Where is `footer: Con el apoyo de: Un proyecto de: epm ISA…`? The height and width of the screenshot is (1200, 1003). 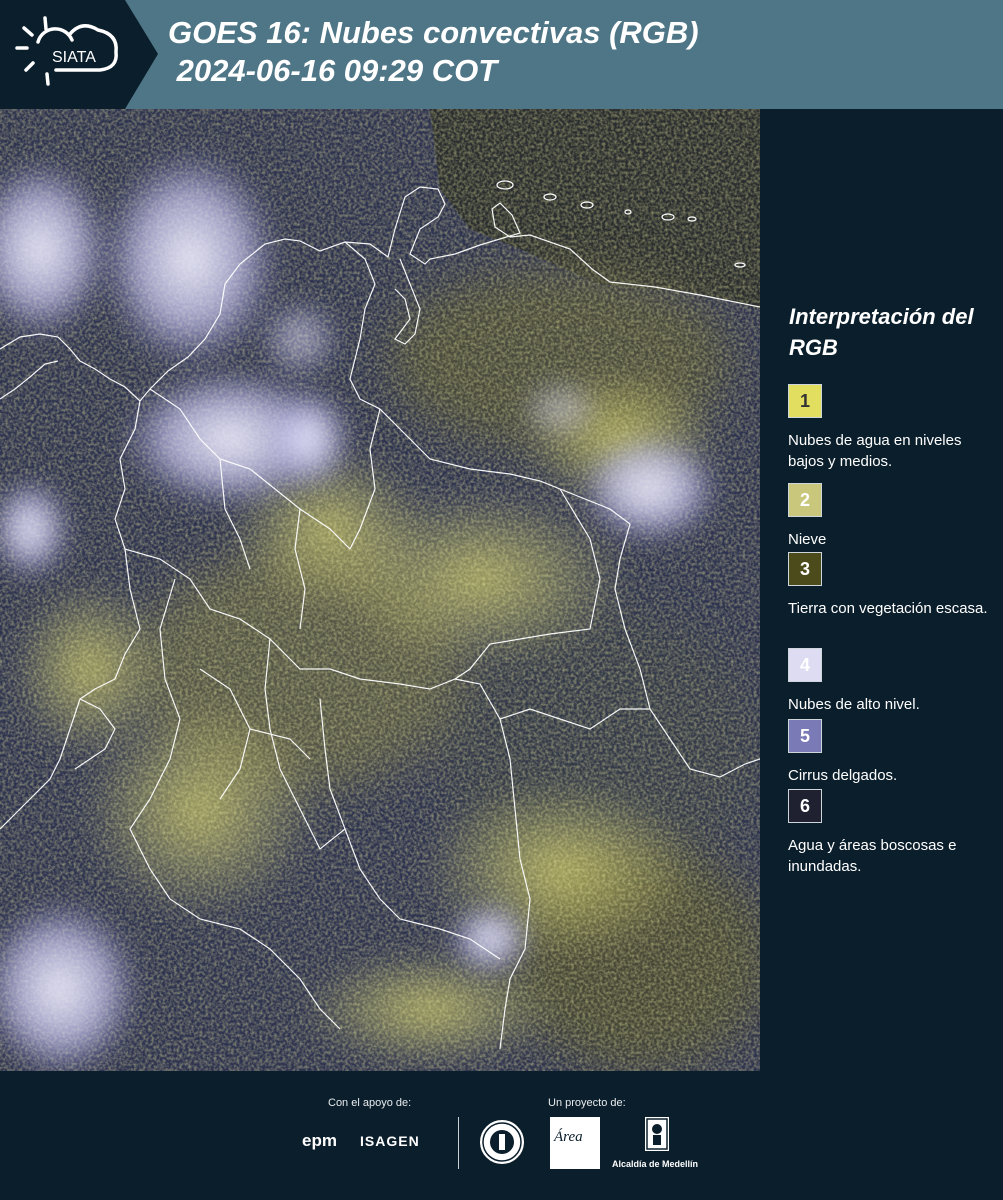 footer: Con el apoyo de: Un proyecto de: epm ISA… is located at coordinates (501, 1135).